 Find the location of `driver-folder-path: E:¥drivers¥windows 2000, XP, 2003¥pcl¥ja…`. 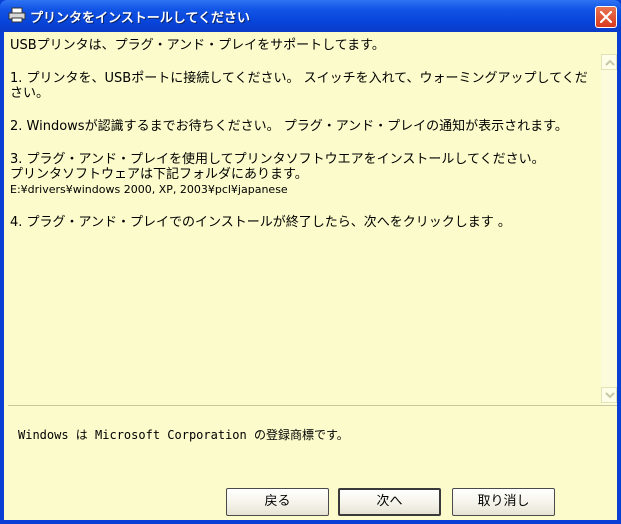

driver-folder-path: E:¥drivers¥windows 2000, XP, 2003¥pcl¥ja… is located at coordinates (149, 189).